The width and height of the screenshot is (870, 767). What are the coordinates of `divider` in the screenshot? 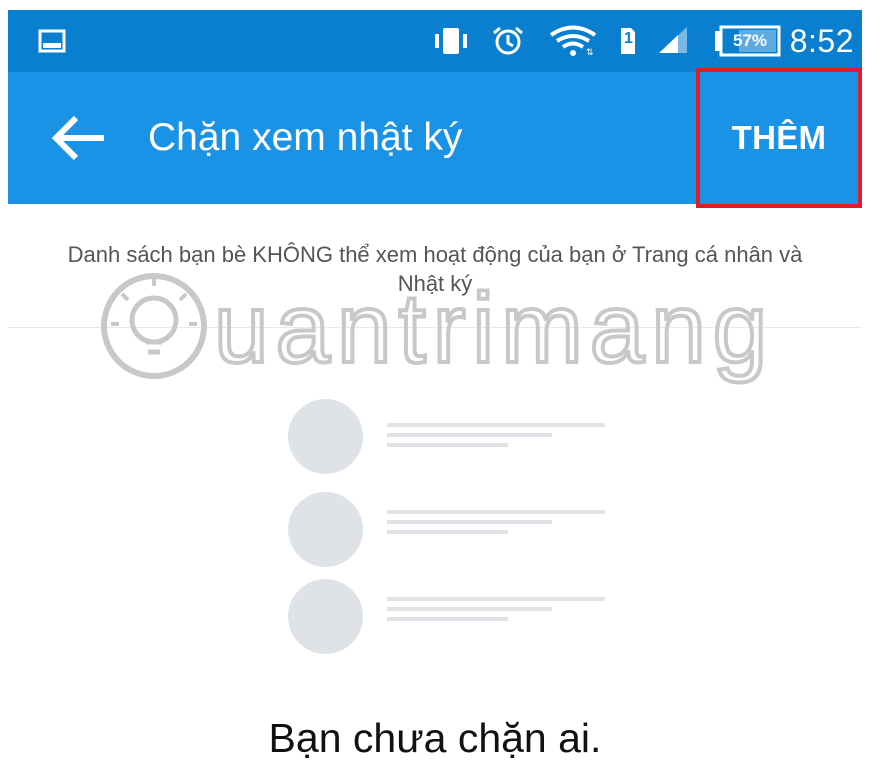 It's located at (435, 327).